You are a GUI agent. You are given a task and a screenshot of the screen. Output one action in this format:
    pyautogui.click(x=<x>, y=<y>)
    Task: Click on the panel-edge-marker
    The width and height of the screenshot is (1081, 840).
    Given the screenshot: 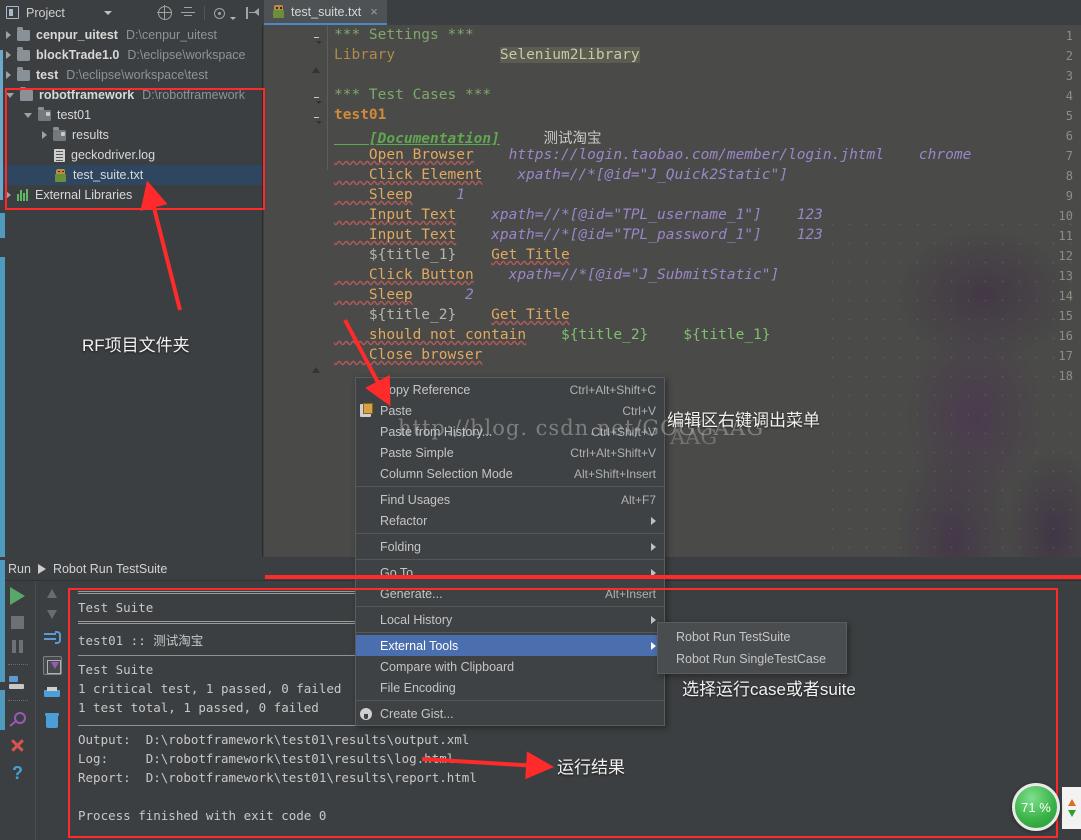 What is the action you would take?
    pyautogui.click(x=2, y=621)
    